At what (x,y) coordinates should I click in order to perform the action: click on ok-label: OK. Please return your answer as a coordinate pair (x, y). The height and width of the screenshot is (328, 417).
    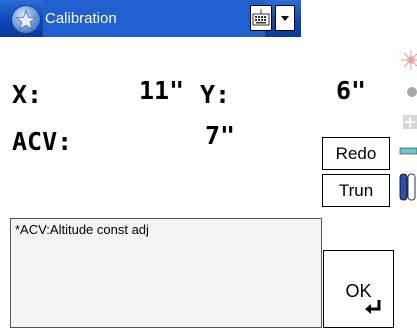
    Looking at the image, I should click on (358, 291).